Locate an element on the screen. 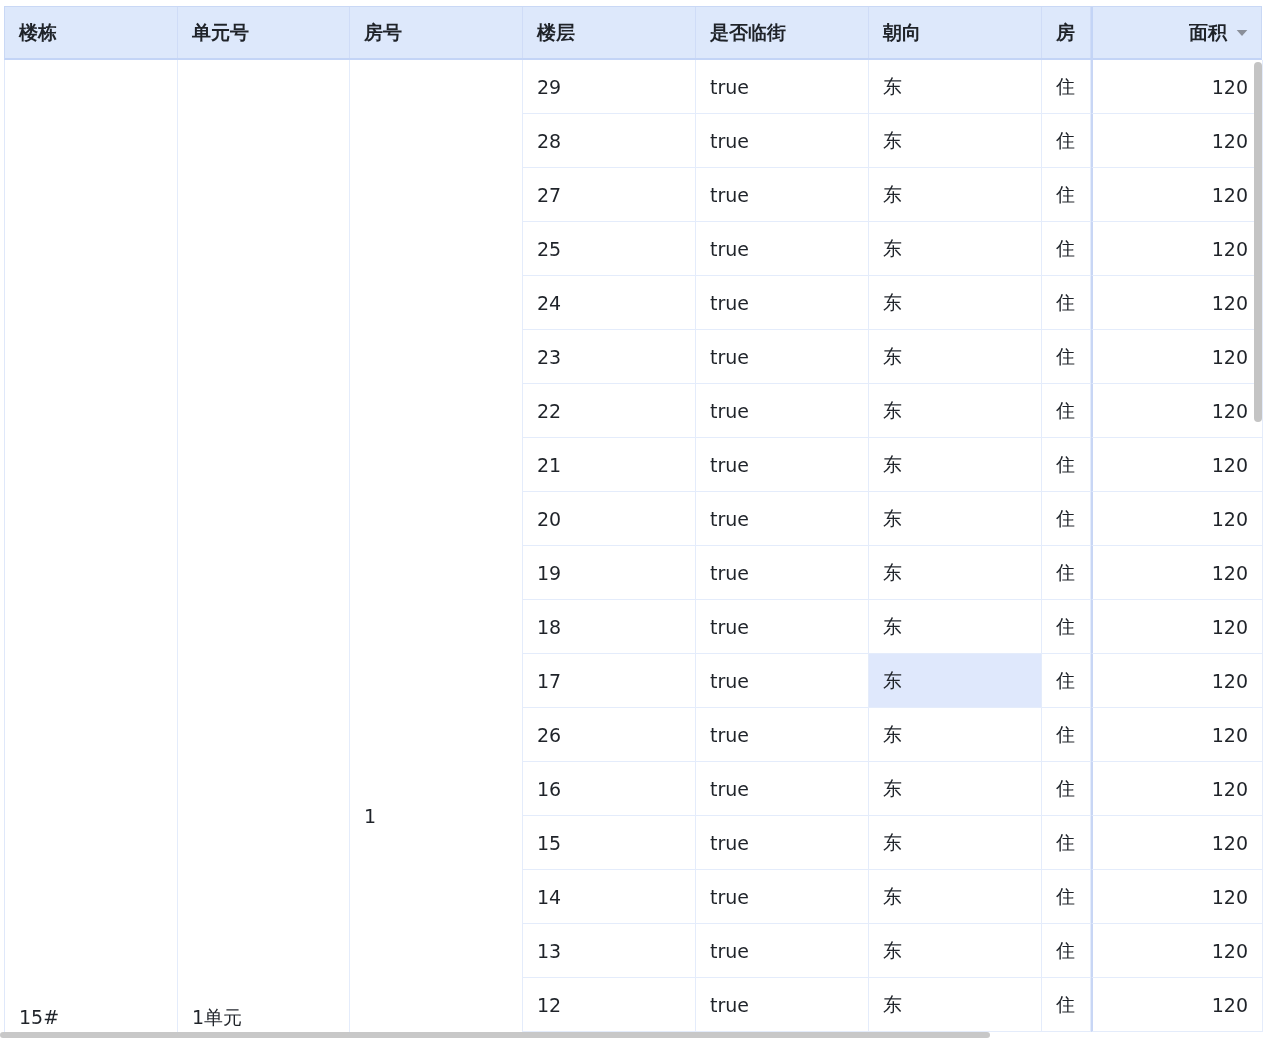  table-cell: 27 is located at coordinates (609, 195).